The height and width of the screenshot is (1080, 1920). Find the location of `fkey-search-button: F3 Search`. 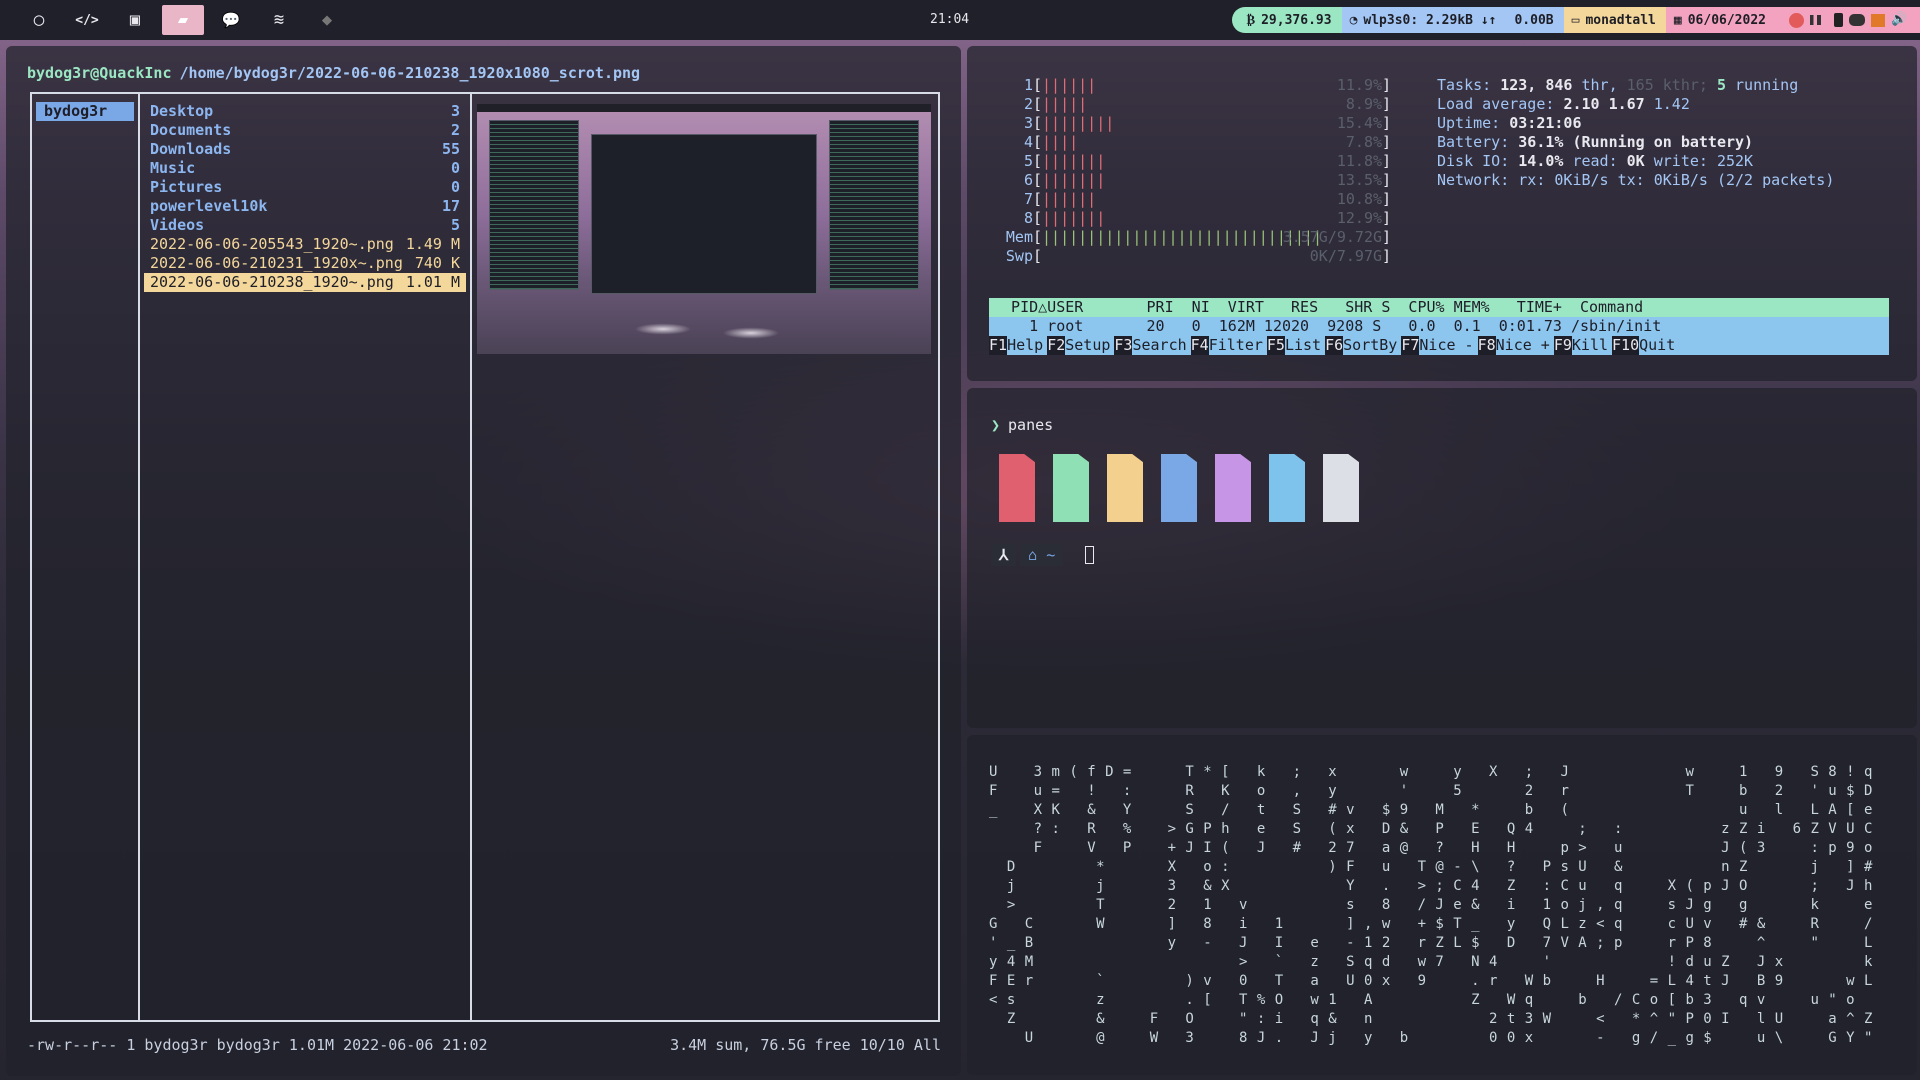

fkey-search-button: F3 Search is located at coordinates (1152, 345).